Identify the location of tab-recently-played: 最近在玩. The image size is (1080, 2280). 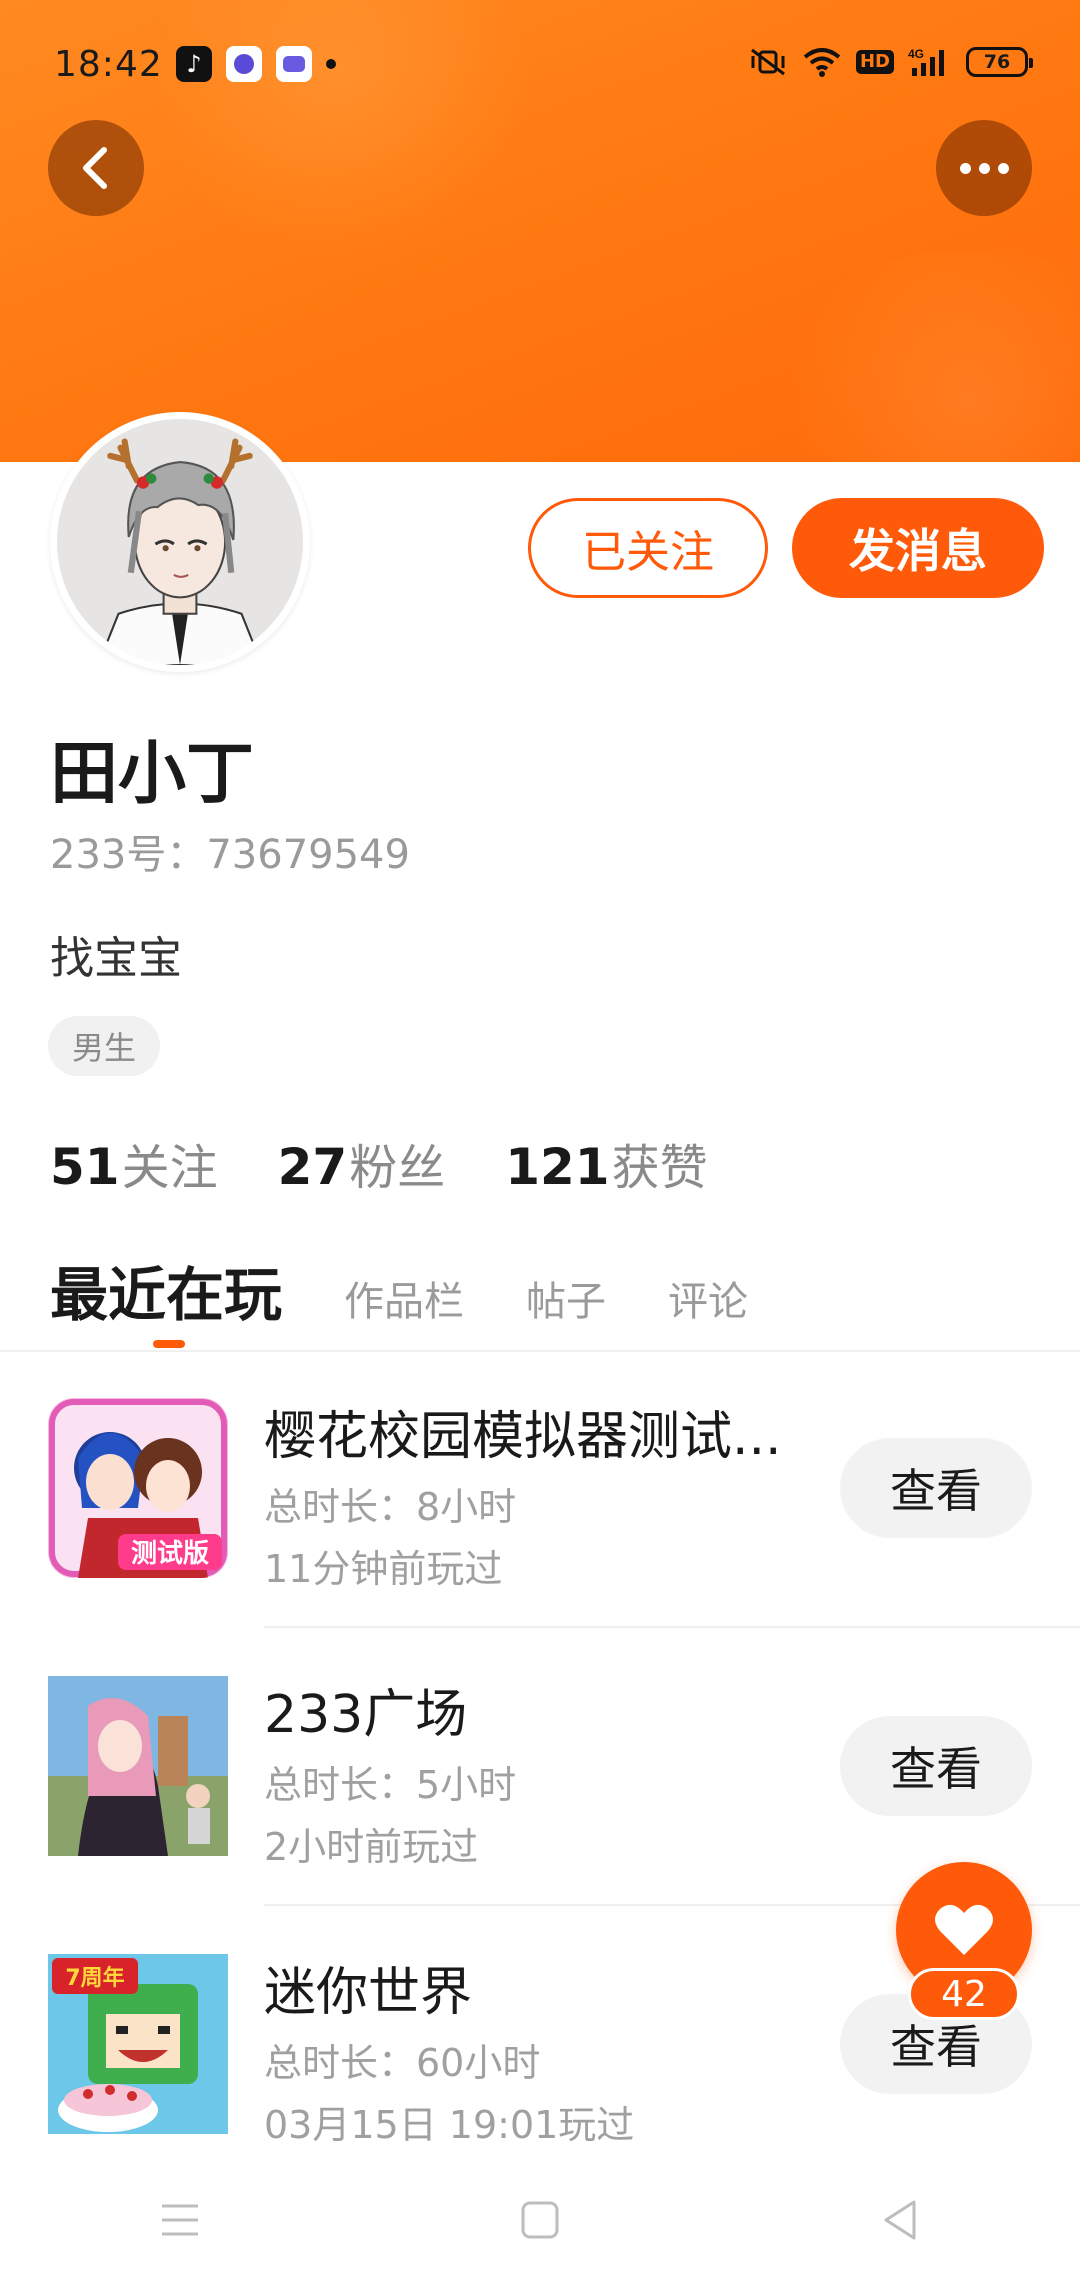
(166, 1290).